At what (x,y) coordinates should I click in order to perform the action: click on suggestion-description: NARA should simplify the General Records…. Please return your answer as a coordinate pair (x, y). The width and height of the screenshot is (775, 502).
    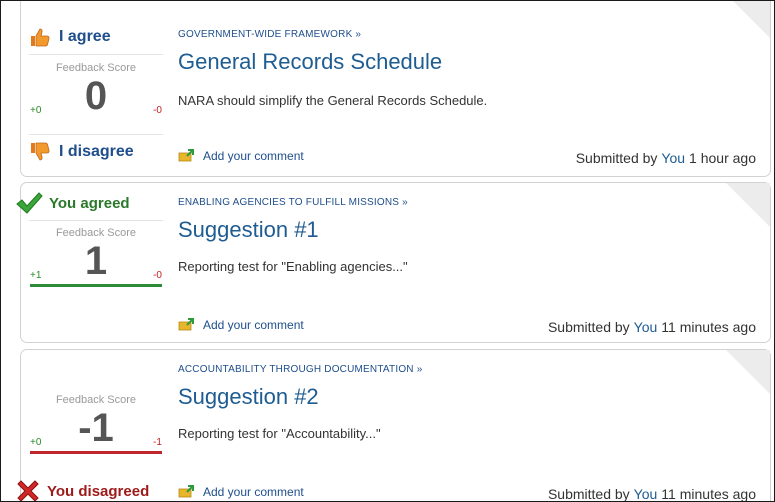
    Looking at the image, I should click on (333, 100).